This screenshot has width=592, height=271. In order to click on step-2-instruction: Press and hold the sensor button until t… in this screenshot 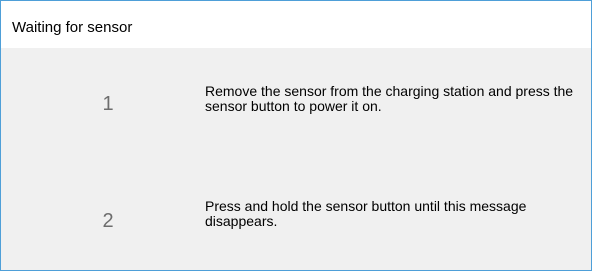, I will do `click(366, 213)`.